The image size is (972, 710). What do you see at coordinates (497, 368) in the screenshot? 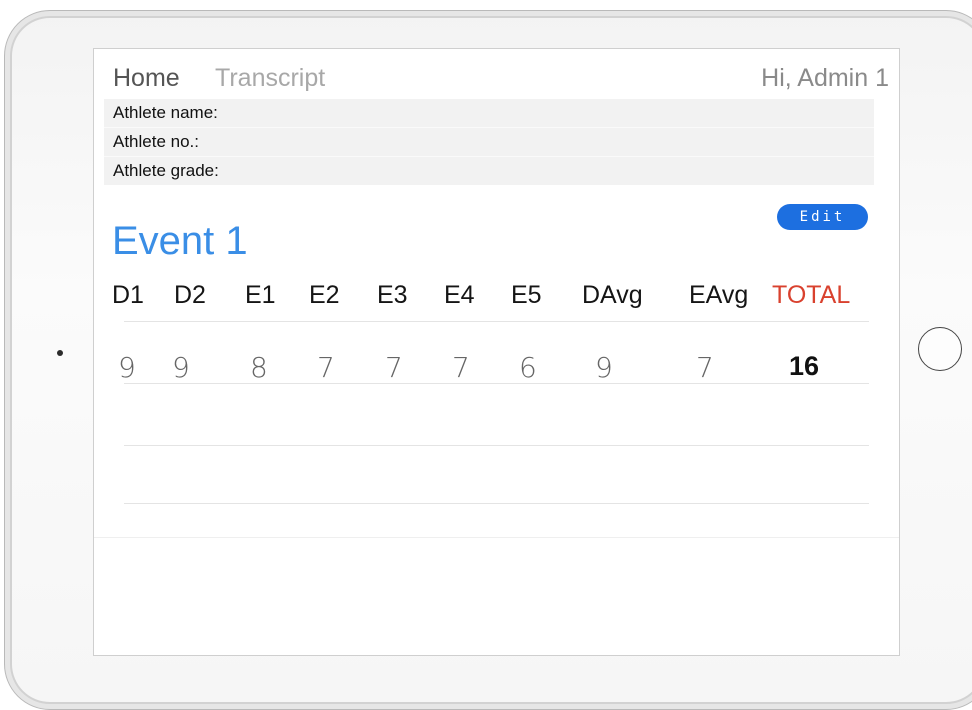
I see `score-value-row: 9 9 8 7 7 7 6 9 7 16` at bounding box center [497, 368].